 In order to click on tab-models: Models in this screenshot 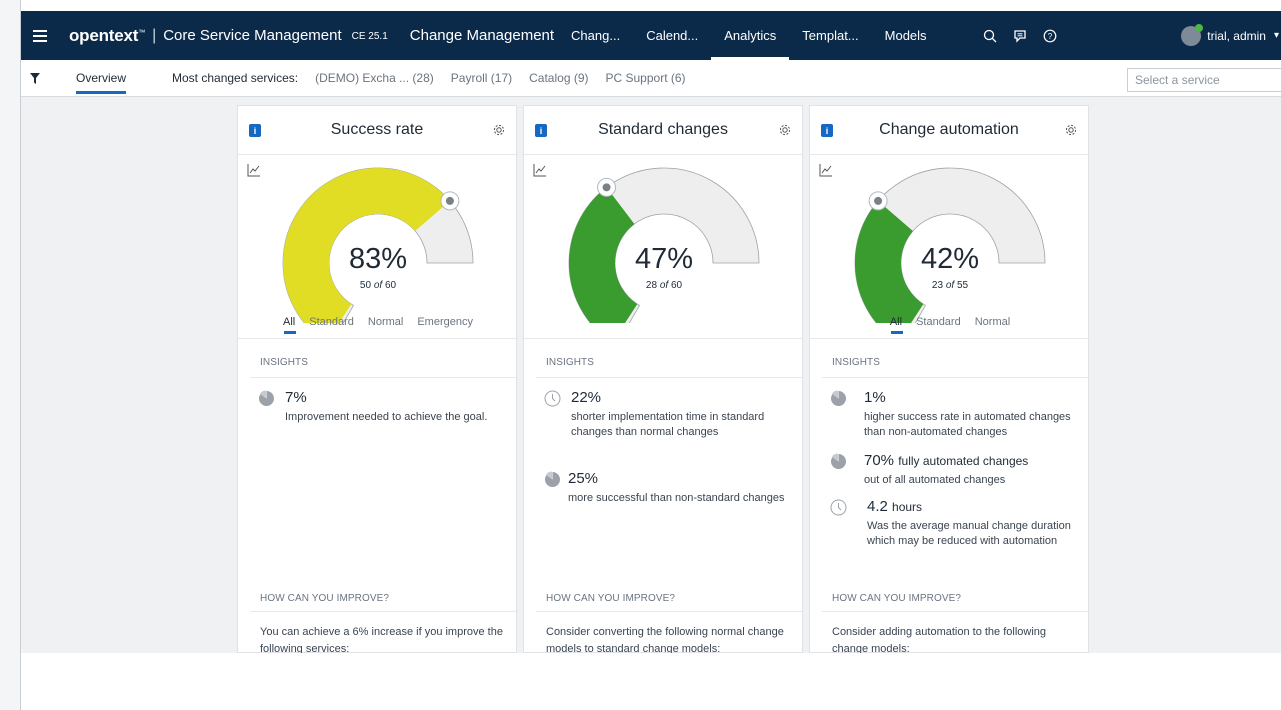, I will do `click(906, 35)`.